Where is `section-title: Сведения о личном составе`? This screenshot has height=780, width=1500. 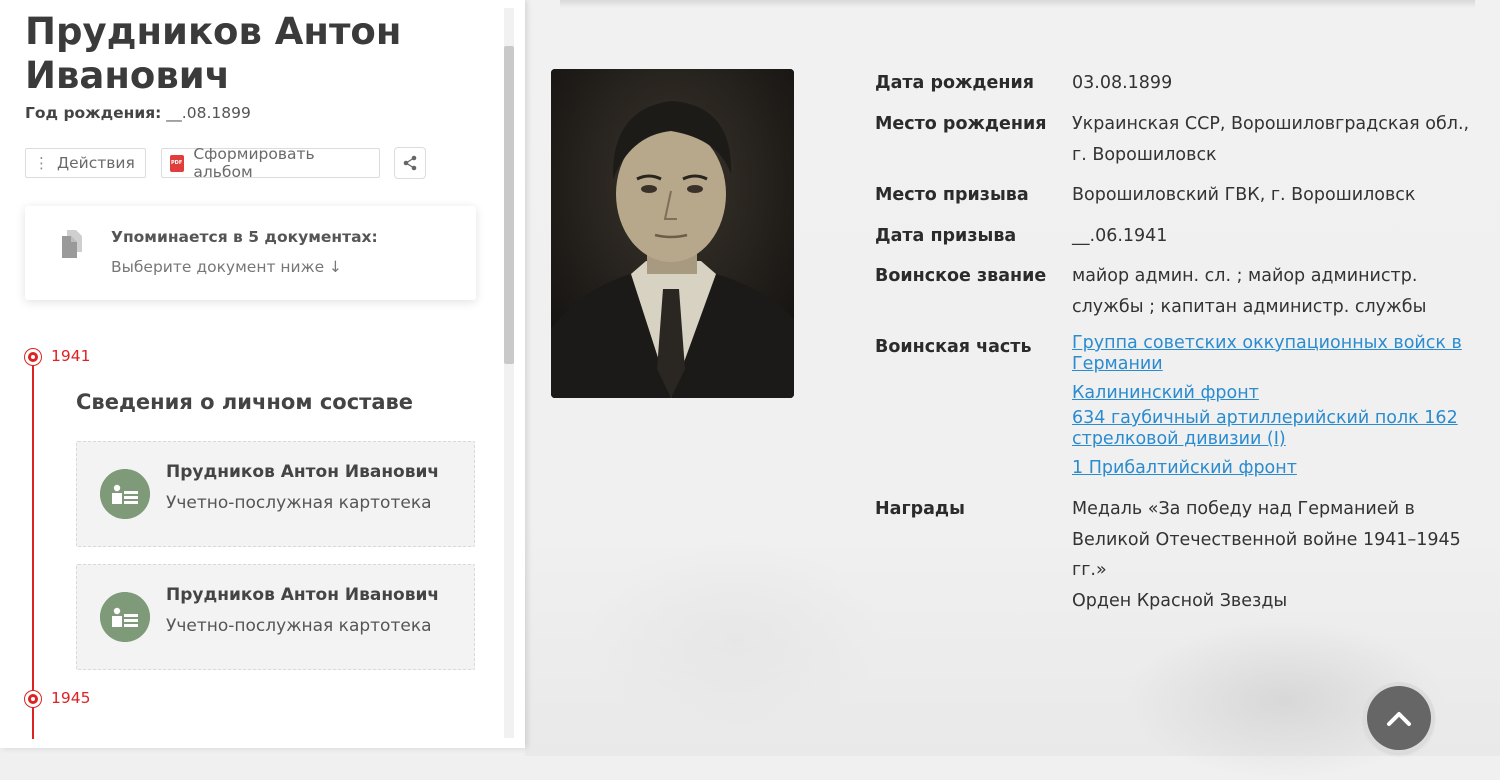 section-title: Сведения о личном составе is located at coordinates (245, 402).